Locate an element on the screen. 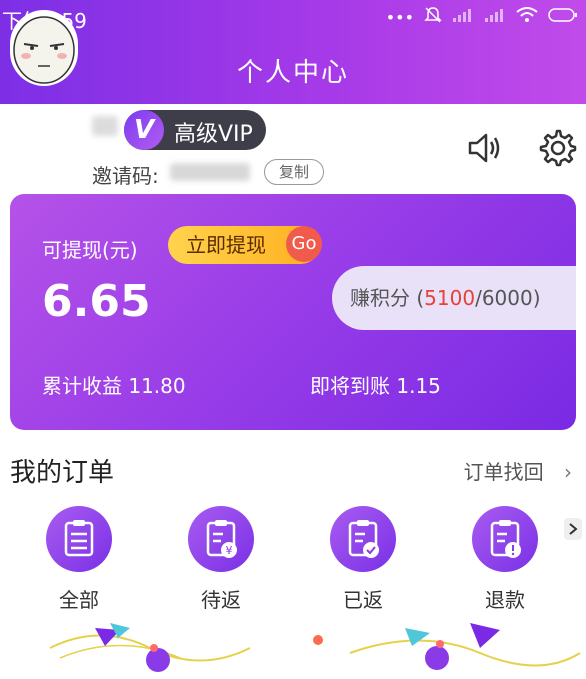 Image resolution: width=586 pixels, height=679 pixels. order-tab-returned: 已返 is located at coordinates (363, 561).